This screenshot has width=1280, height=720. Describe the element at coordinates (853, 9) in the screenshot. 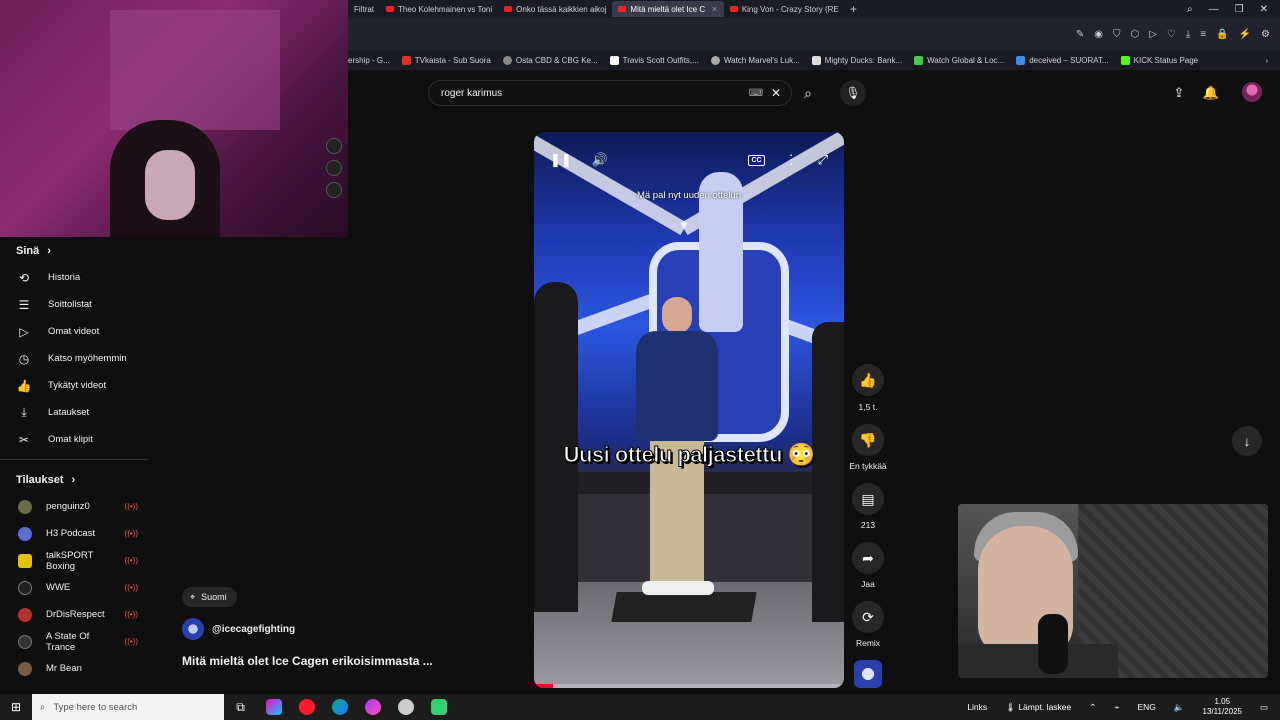

I see `new-tab-icon: +` at that location.